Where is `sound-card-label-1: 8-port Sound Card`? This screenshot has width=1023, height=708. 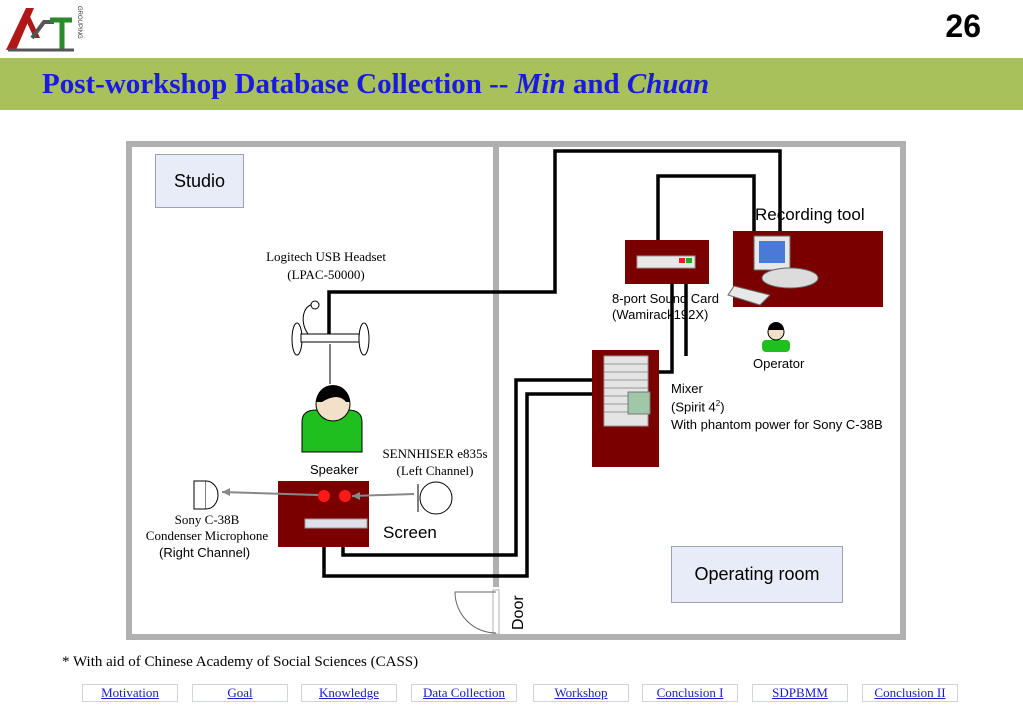 sound-card-label-1: 8-port Sound Card is located at coordinates (665, 298).